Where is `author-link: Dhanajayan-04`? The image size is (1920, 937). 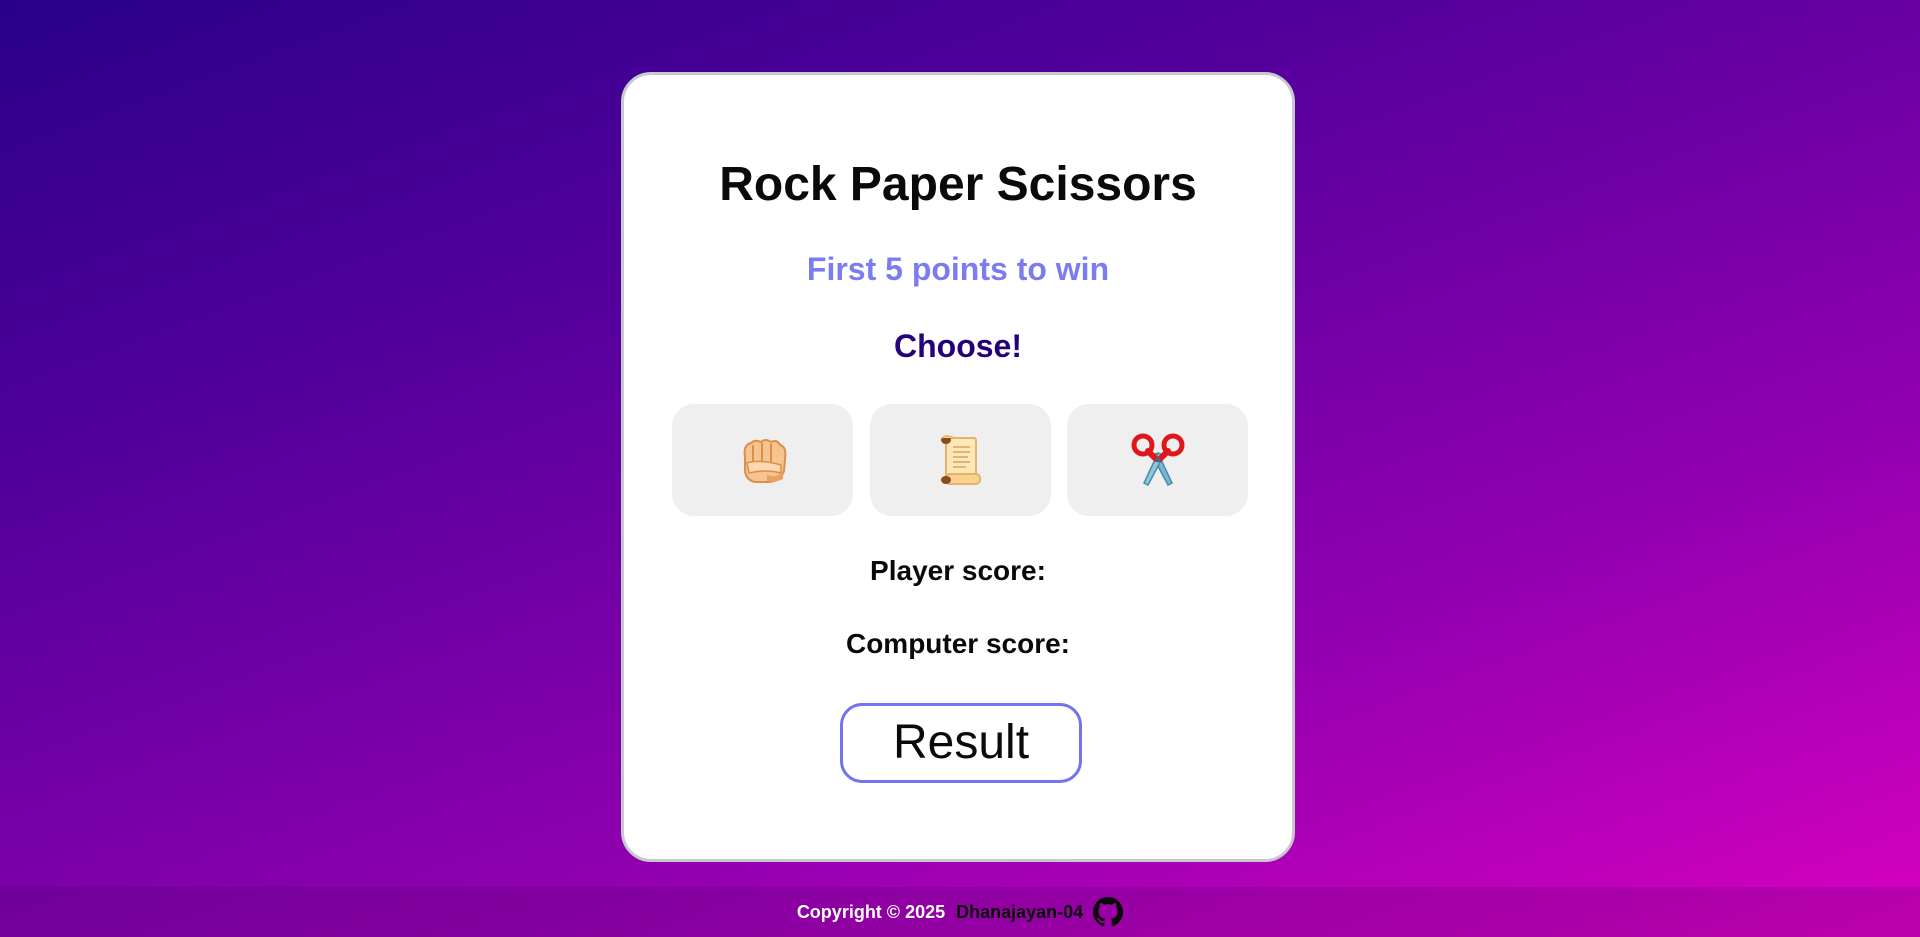
author-link: Dhanajayan-04 is located at coordinates (1040, 912).